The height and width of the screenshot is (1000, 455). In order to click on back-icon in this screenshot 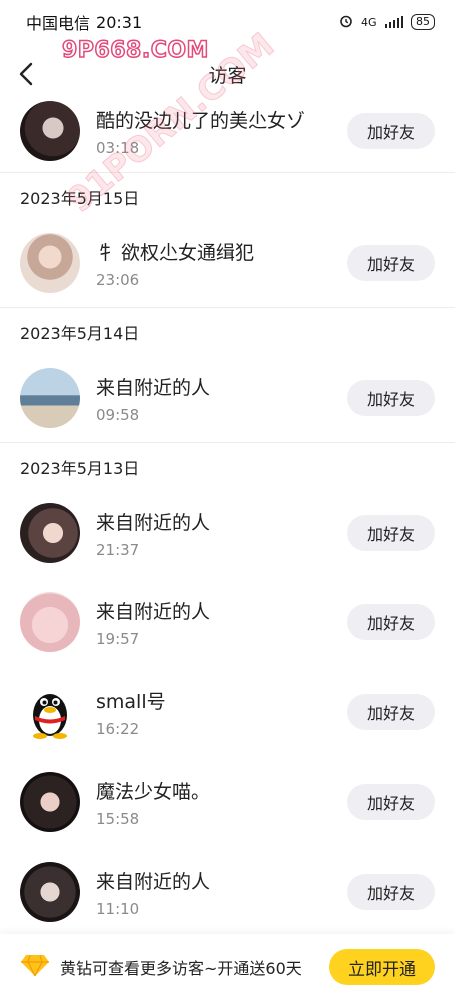, I will do `click(28, 74)`.